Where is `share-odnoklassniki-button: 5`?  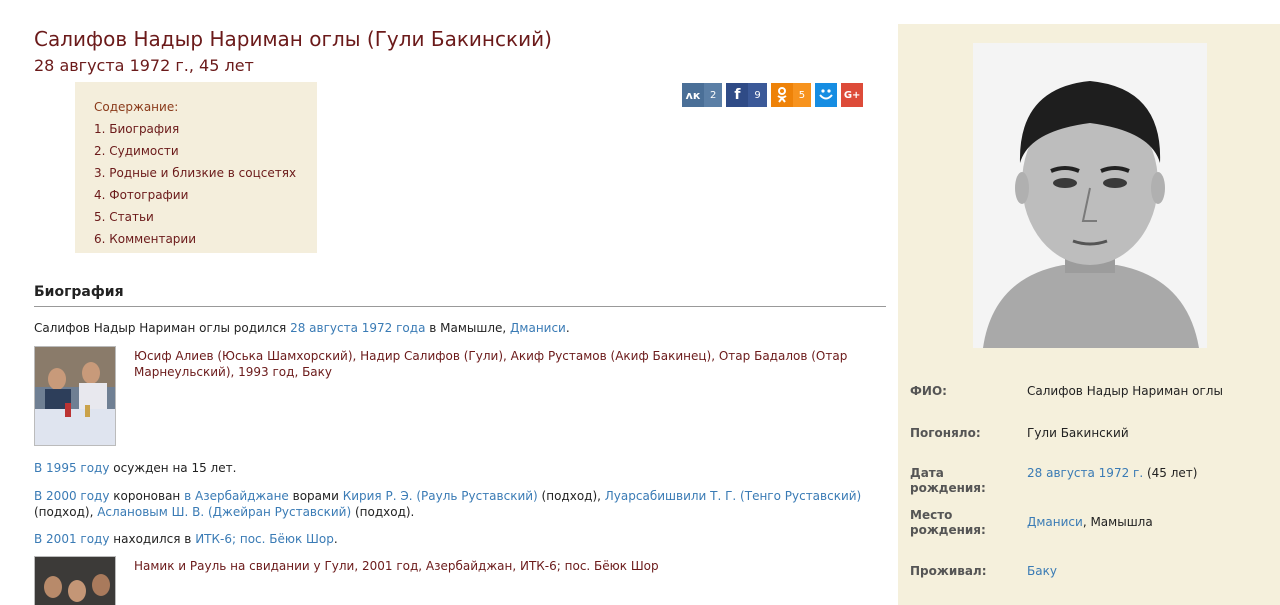 share-odnoklassniki-button: 5 is located at coordinates (791, 95).